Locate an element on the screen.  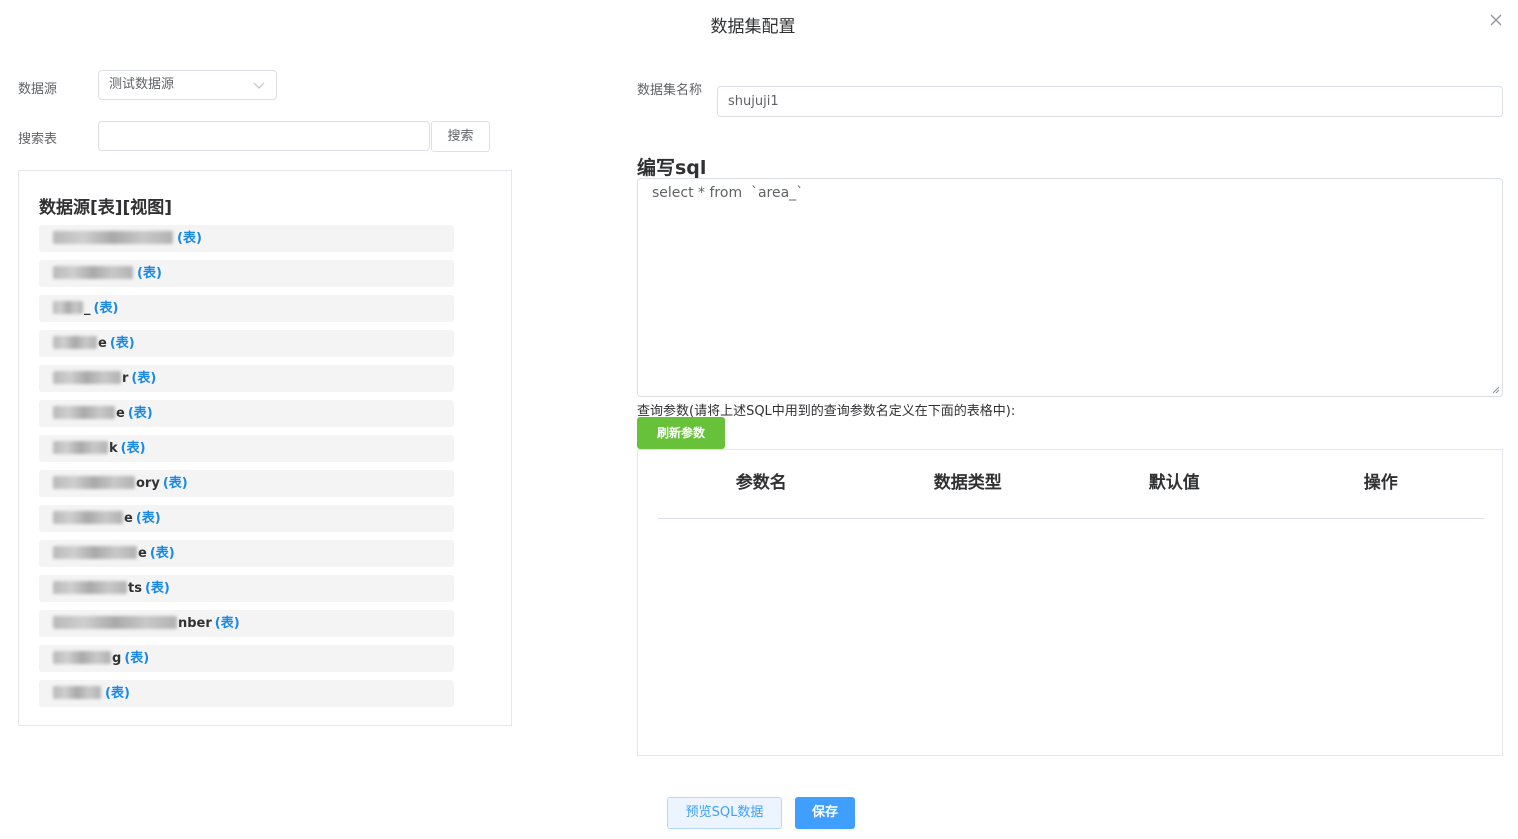
table-list-item: _ (表) is located at coordinates (246, 308).